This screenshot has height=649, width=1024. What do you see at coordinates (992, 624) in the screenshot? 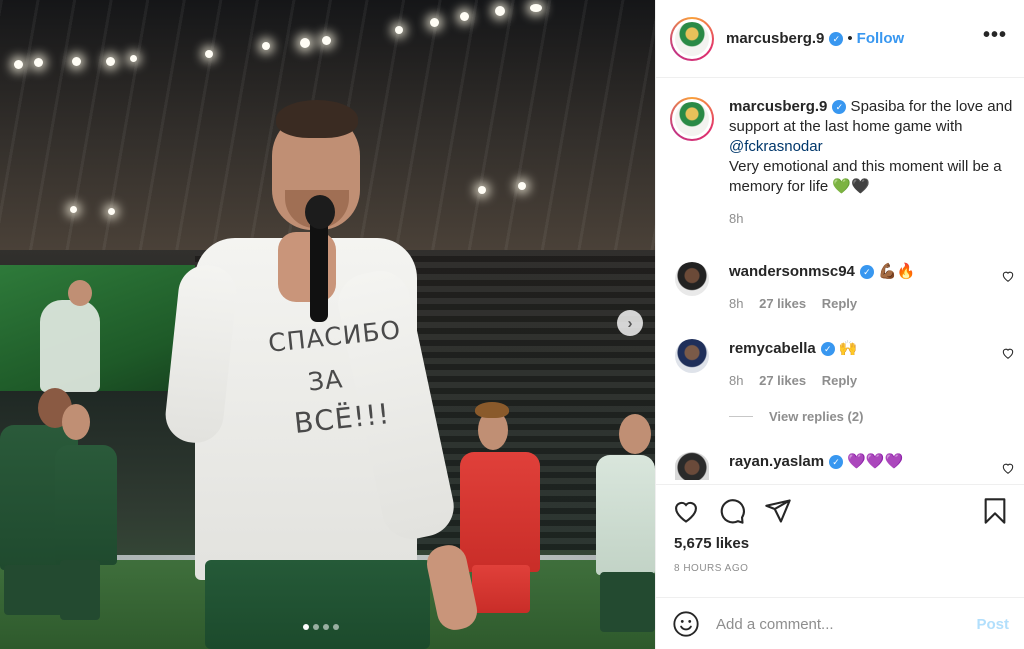
I see `post-comment-button: Post` at bounding box center [992, 624].